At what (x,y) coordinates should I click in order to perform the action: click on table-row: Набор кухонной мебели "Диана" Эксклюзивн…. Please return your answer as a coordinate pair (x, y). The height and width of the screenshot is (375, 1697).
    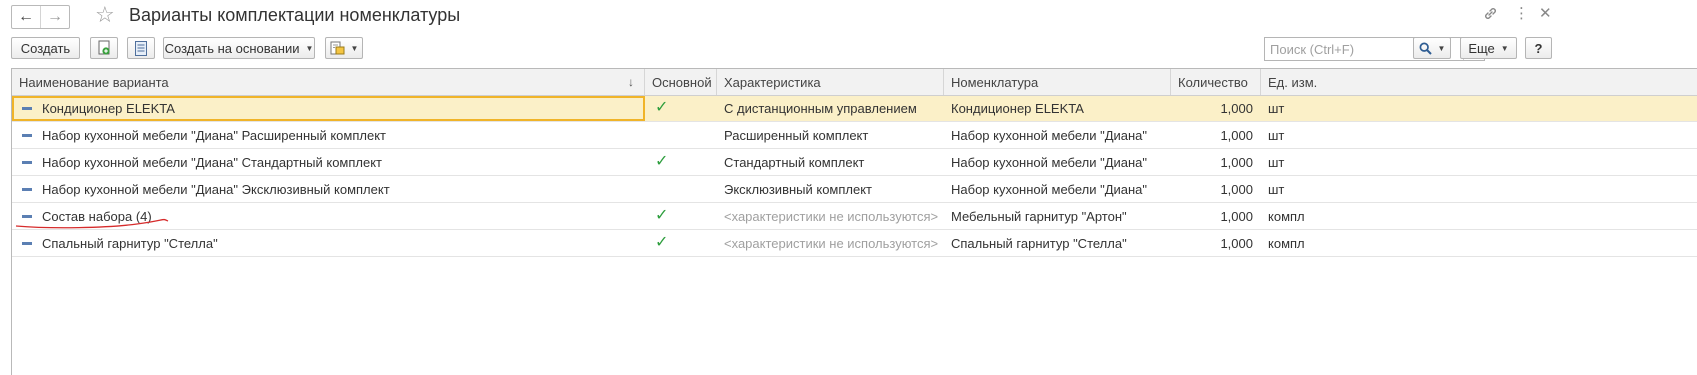
    Looking at the image, I should click on (854, 190).